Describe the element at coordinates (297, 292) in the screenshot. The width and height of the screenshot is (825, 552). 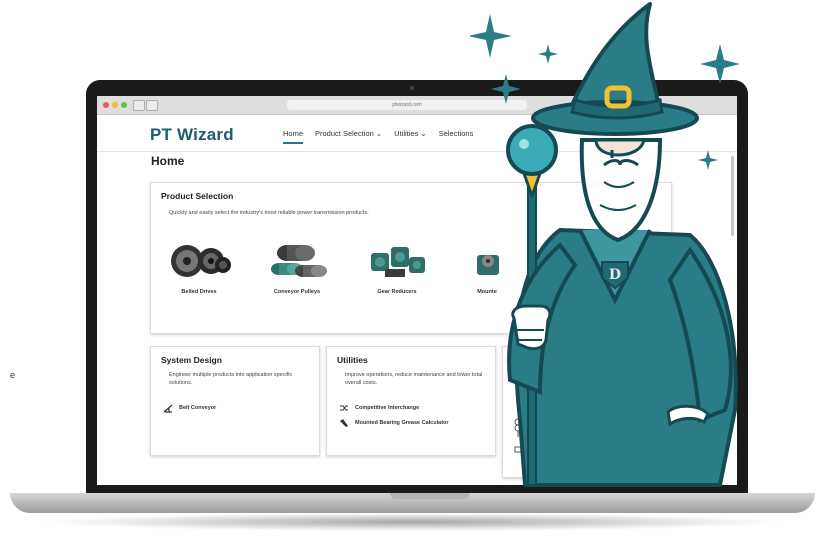
I see `product-label: Conveyor Pulleys` at that location.